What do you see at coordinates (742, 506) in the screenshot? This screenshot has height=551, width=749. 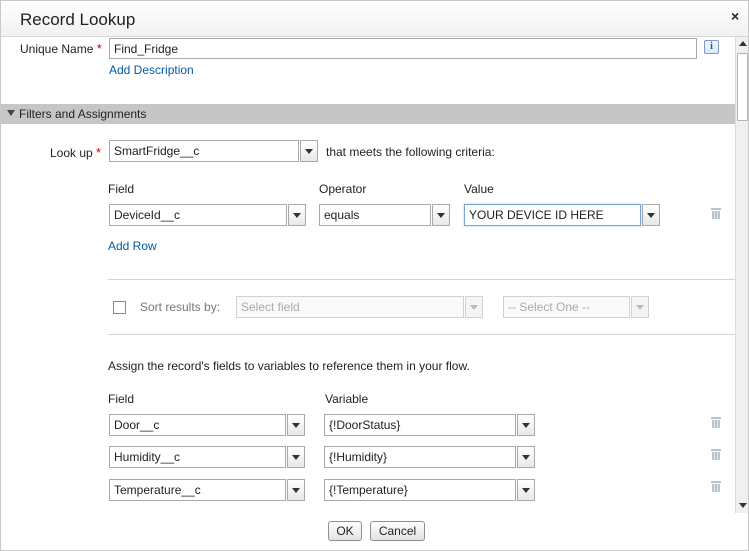 I see `scroll-down-arrow-icon` at bounding box center [742, 506].